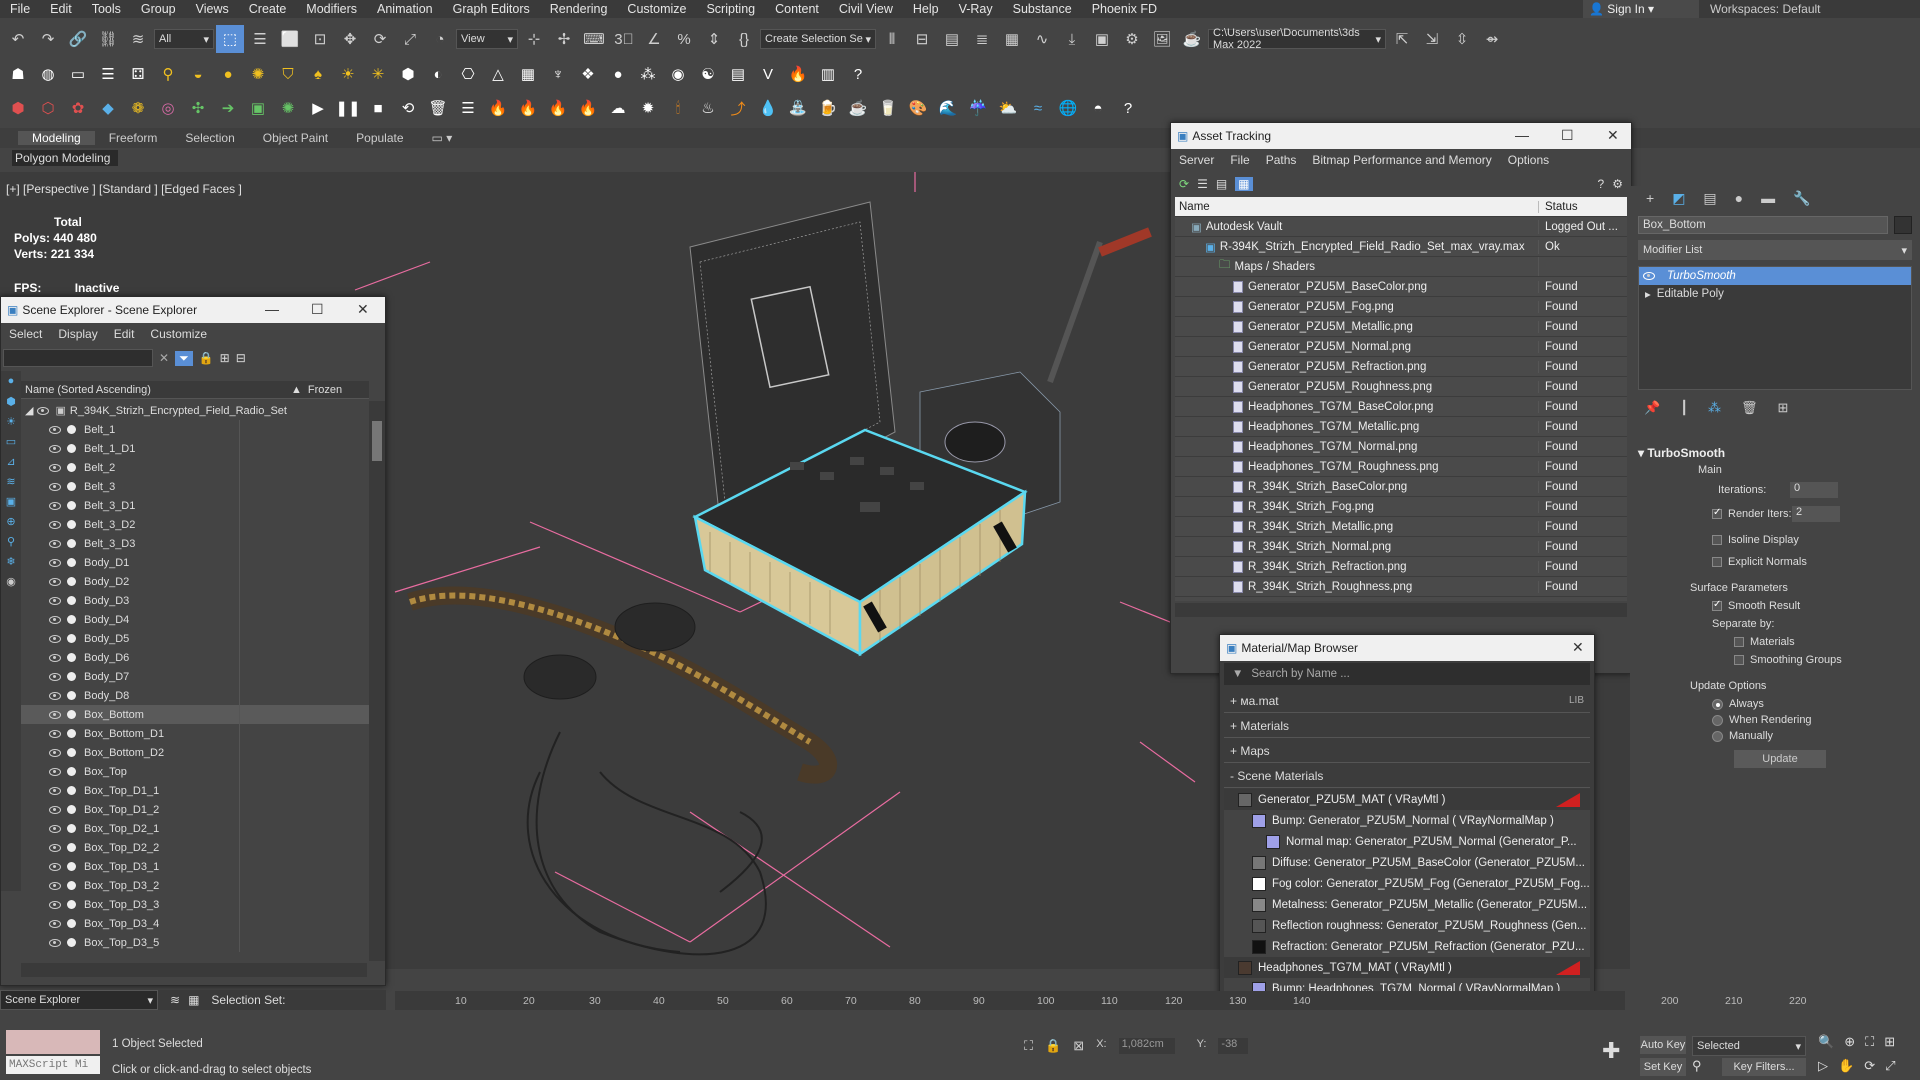 The width and height of the screenshot is (1920, 1080). Describe the element at coordinates (1709, 198) in the screenshot. I see `hierarchy-tab-icon: ▤` at that location.